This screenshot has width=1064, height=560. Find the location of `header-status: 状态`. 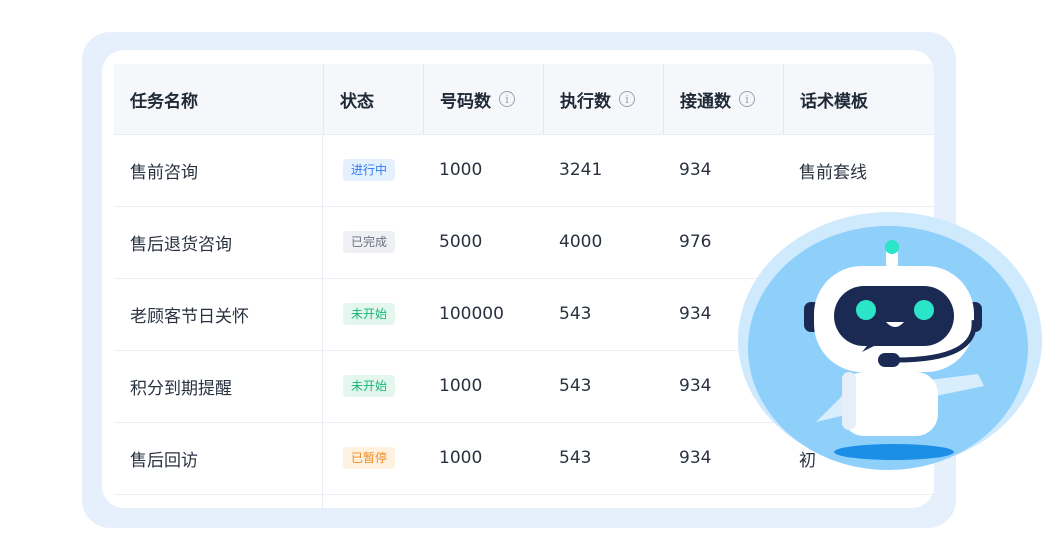

header-status: 状态 is located at coordinates (373, 99).